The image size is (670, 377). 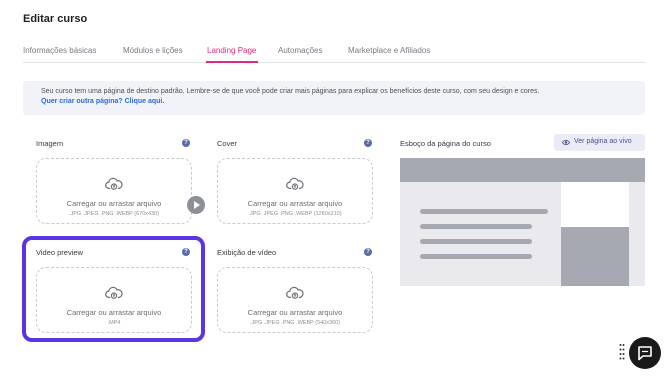 What do you see at coordinates (114, 203) in the screenshot?
I see `imagem-dropzone-title: Carregar ou arrastar arquivo` at bounding box center [114, 203].